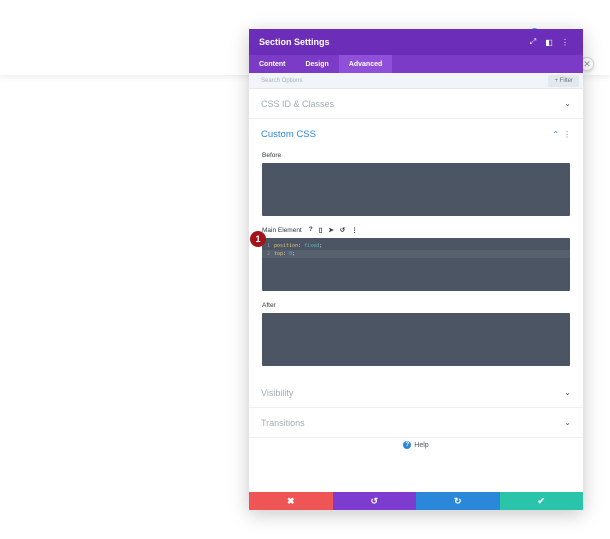 The image size is (610, 539). Describe the element at coordinates (404, 81) in the screenshot. I see `search-input: Search Options` at that location.